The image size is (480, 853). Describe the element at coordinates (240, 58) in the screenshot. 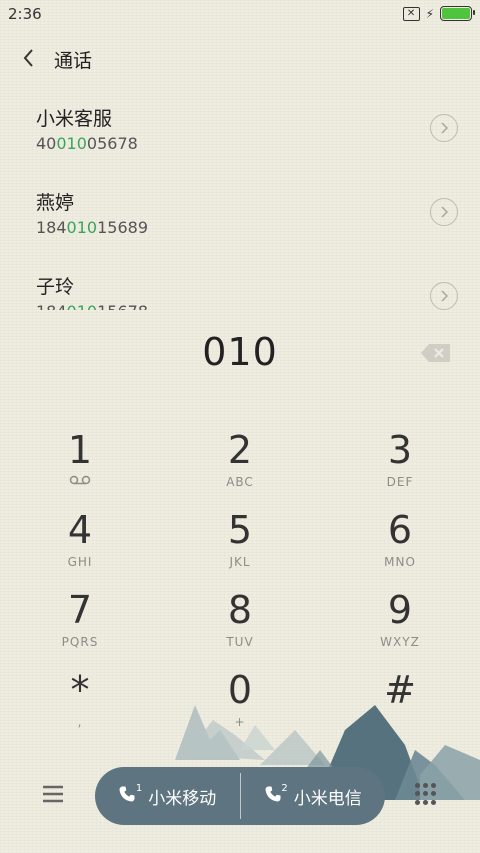

I see `header: 通话` at that location.